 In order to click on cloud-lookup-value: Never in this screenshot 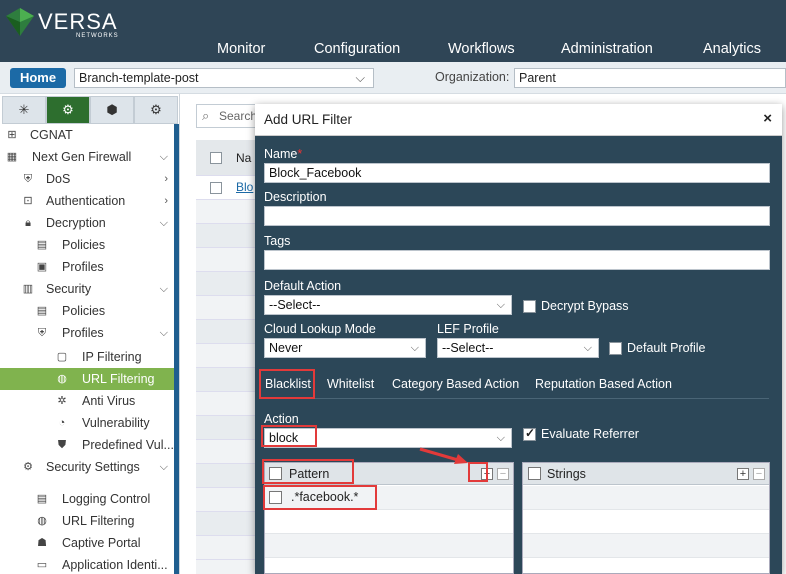, I will do `click(286, 348)`.